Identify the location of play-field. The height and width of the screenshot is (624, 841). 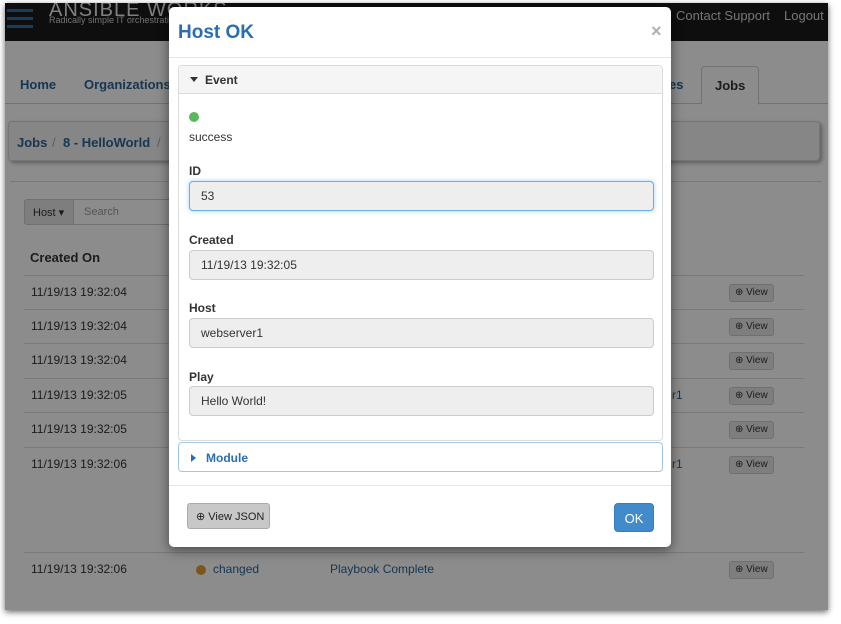
(421, 401).